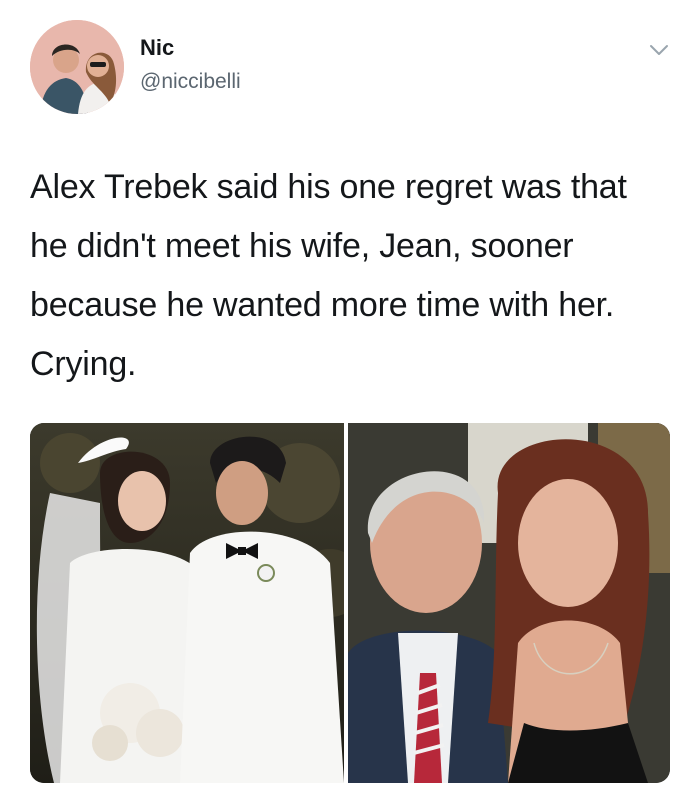 Image resolution: width=700 pixels, height=800 pixels. What do you see at coordinates (190, 82) in the screenshot?
I see `user-handle: @niccibelli` at bounding box center [190, 82].